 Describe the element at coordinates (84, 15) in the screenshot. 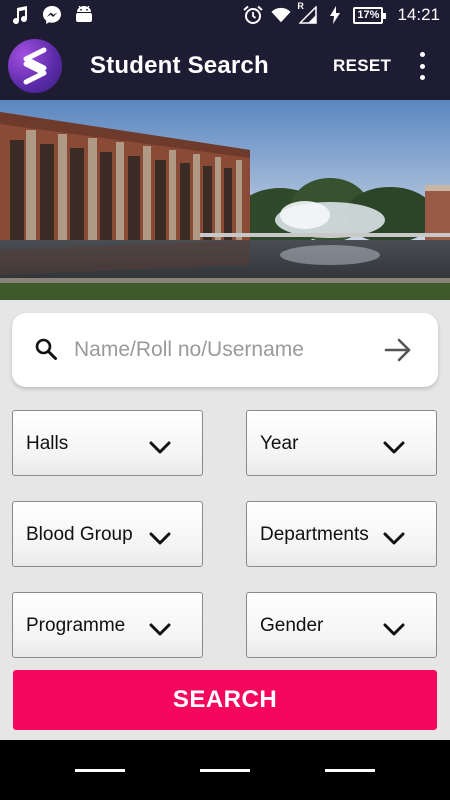

I see `android-icon` at that location.